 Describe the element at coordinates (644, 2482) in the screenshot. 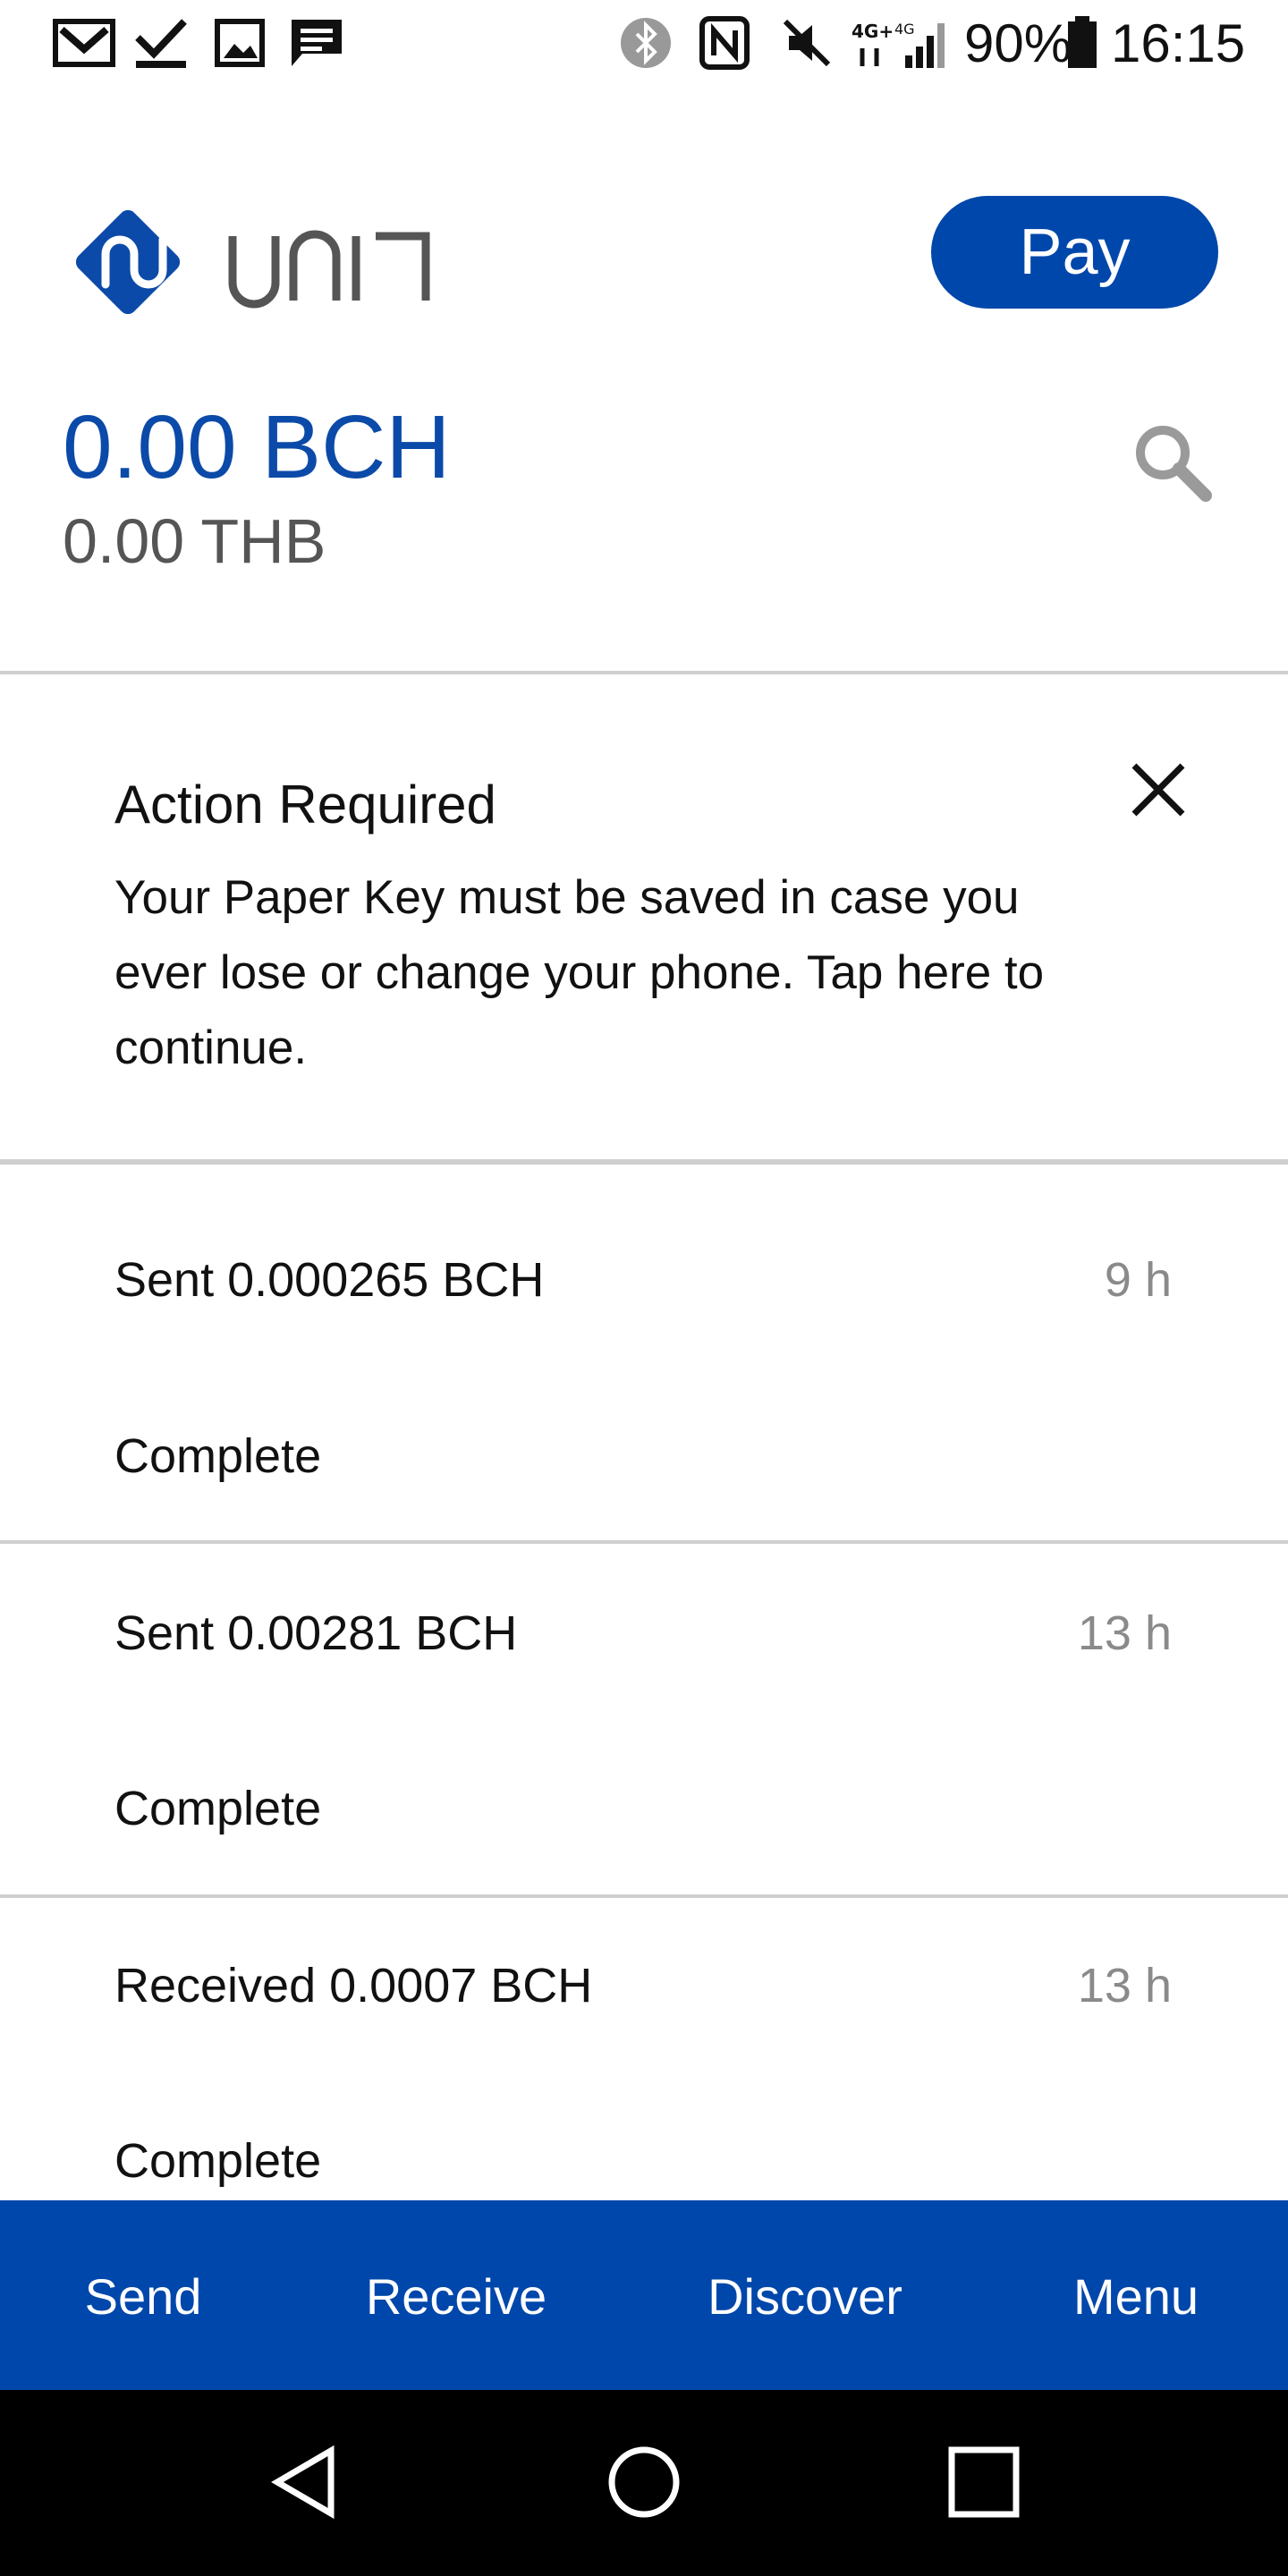

I see `home-icon` at that location.